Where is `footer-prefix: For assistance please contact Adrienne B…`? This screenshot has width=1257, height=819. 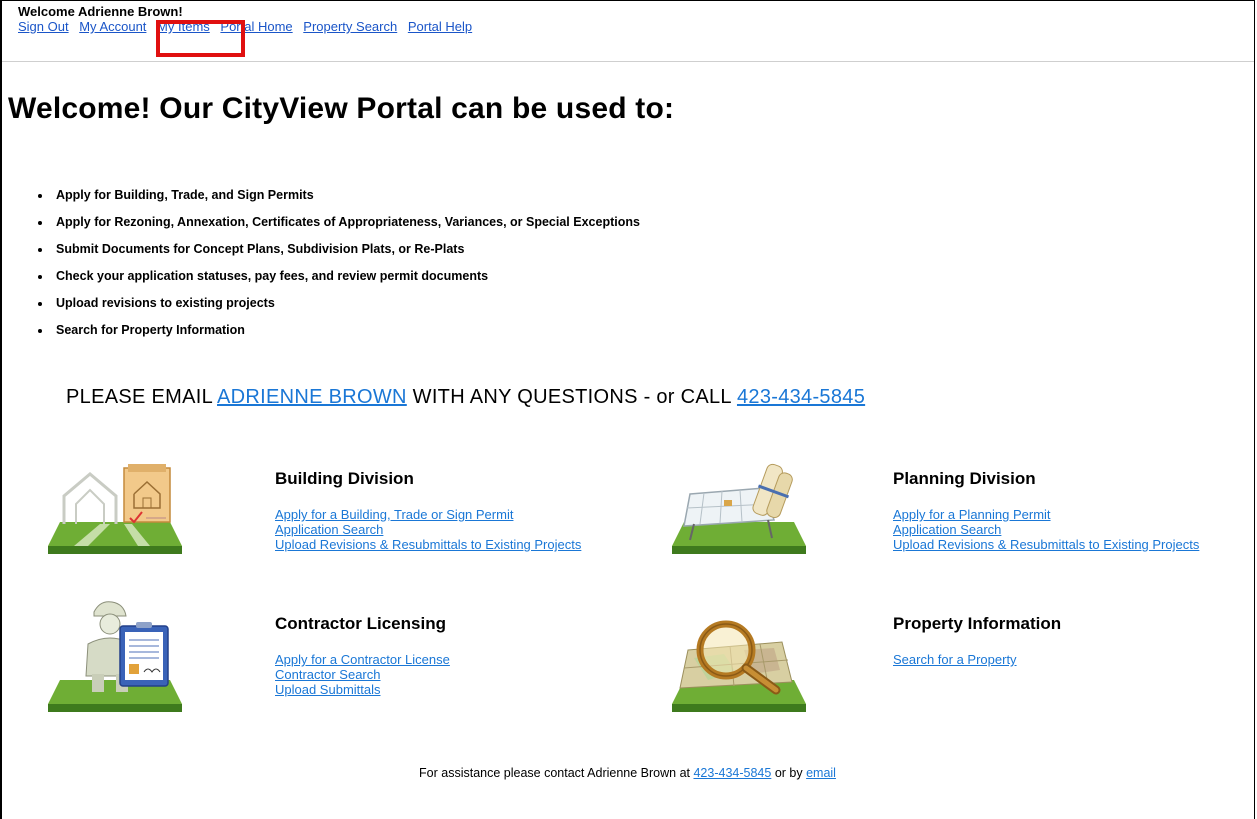
footer-prefix: For assistance please contact Adrienne B… is located at coordinates (556, 773).